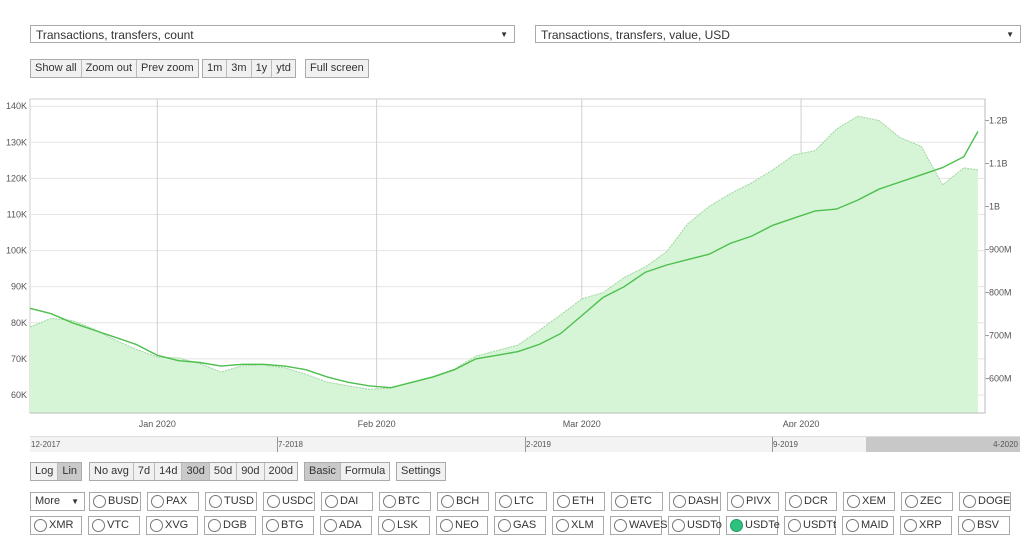 This screenshot has width=1030, height=538. I want to click on y-tick-label-right: 1B, so click(994, 207).